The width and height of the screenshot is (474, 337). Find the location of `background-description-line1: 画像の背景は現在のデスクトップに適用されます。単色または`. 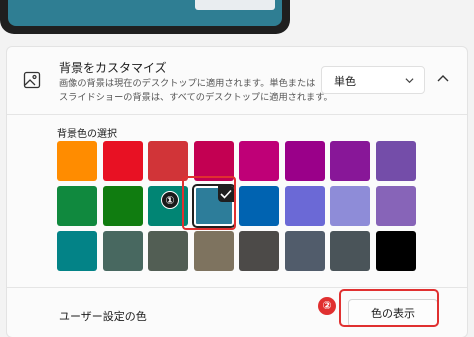

background-description-line1: 画像の背景は現在のデスクトップに適用されます。単色または is located at coordinates (187, 83).